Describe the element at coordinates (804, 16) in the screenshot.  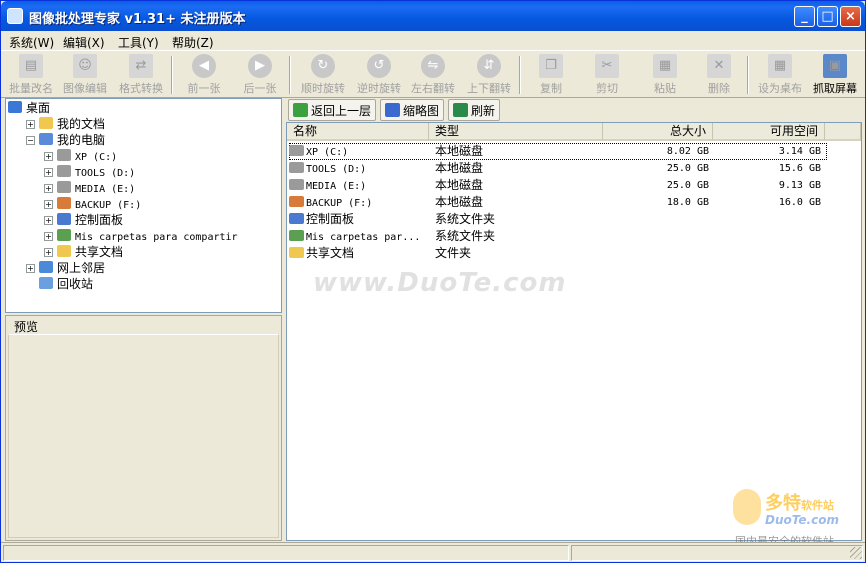
I see `minimize-button: _` at that location.